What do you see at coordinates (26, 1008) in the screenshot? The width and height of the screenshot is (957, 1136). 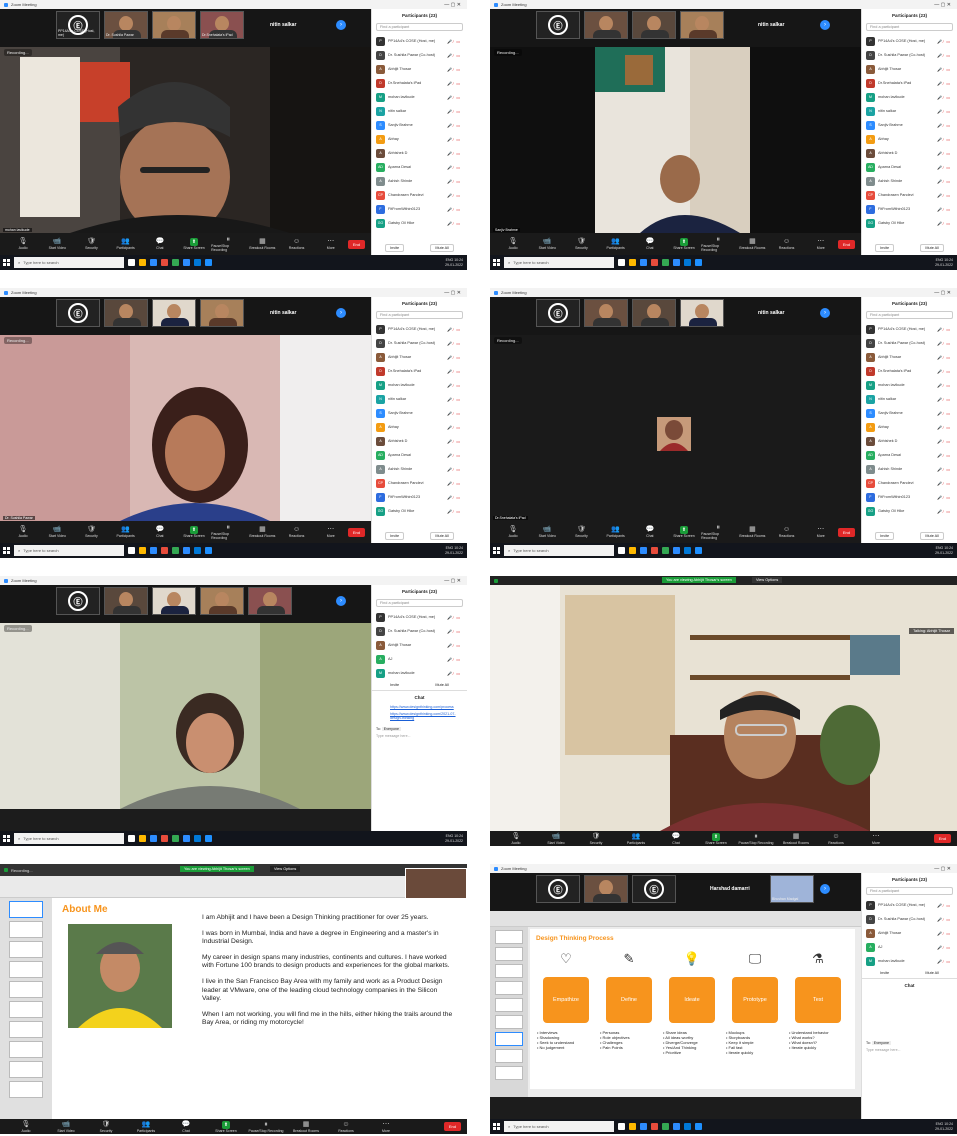 I see `slide-navigator` at bounding box center [26, 1008].